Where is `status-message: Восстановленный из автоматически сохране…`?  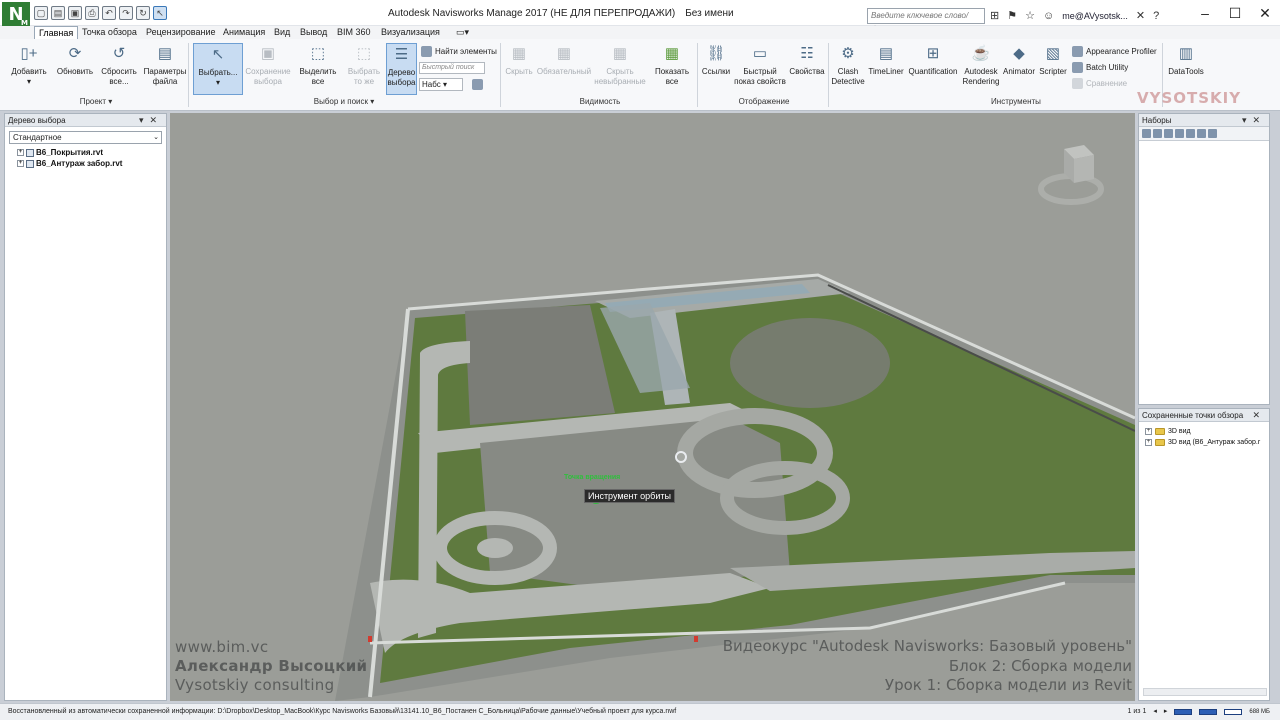 status-message: Восстановленный из автоматически сохране… is located at coordinates (342, 711).